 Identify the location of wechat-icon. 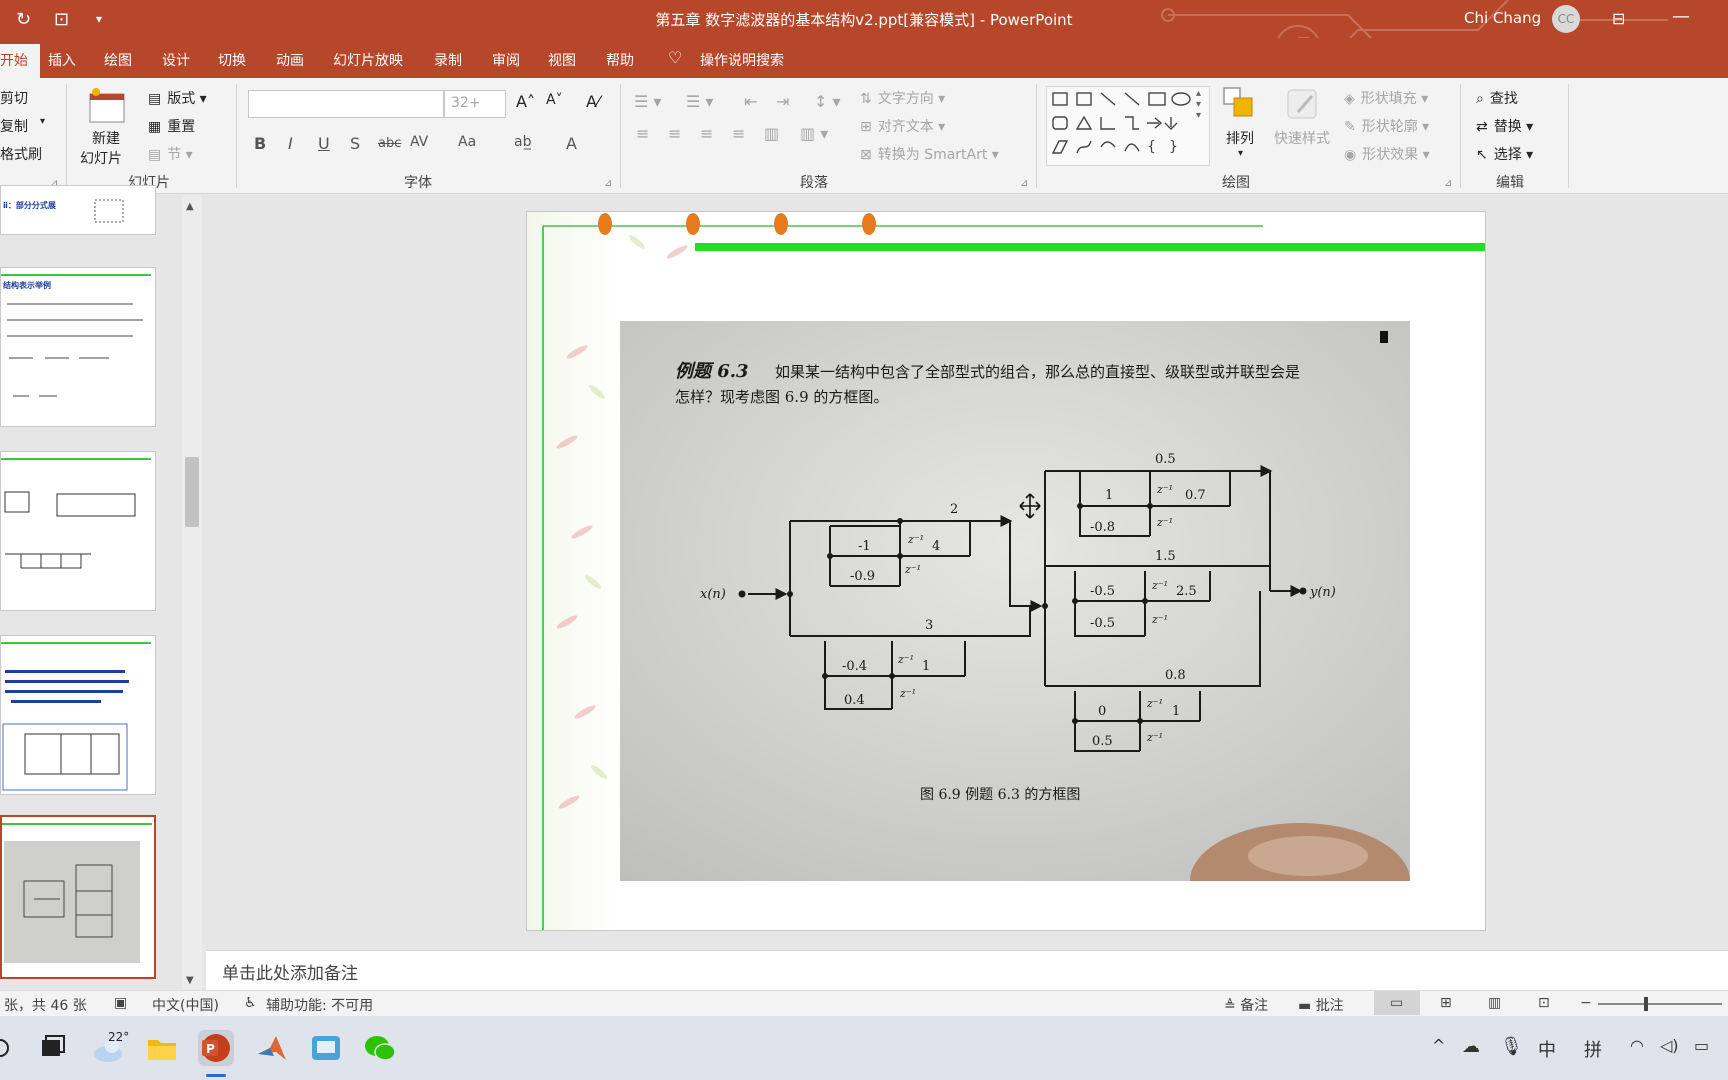
(380, 1048).